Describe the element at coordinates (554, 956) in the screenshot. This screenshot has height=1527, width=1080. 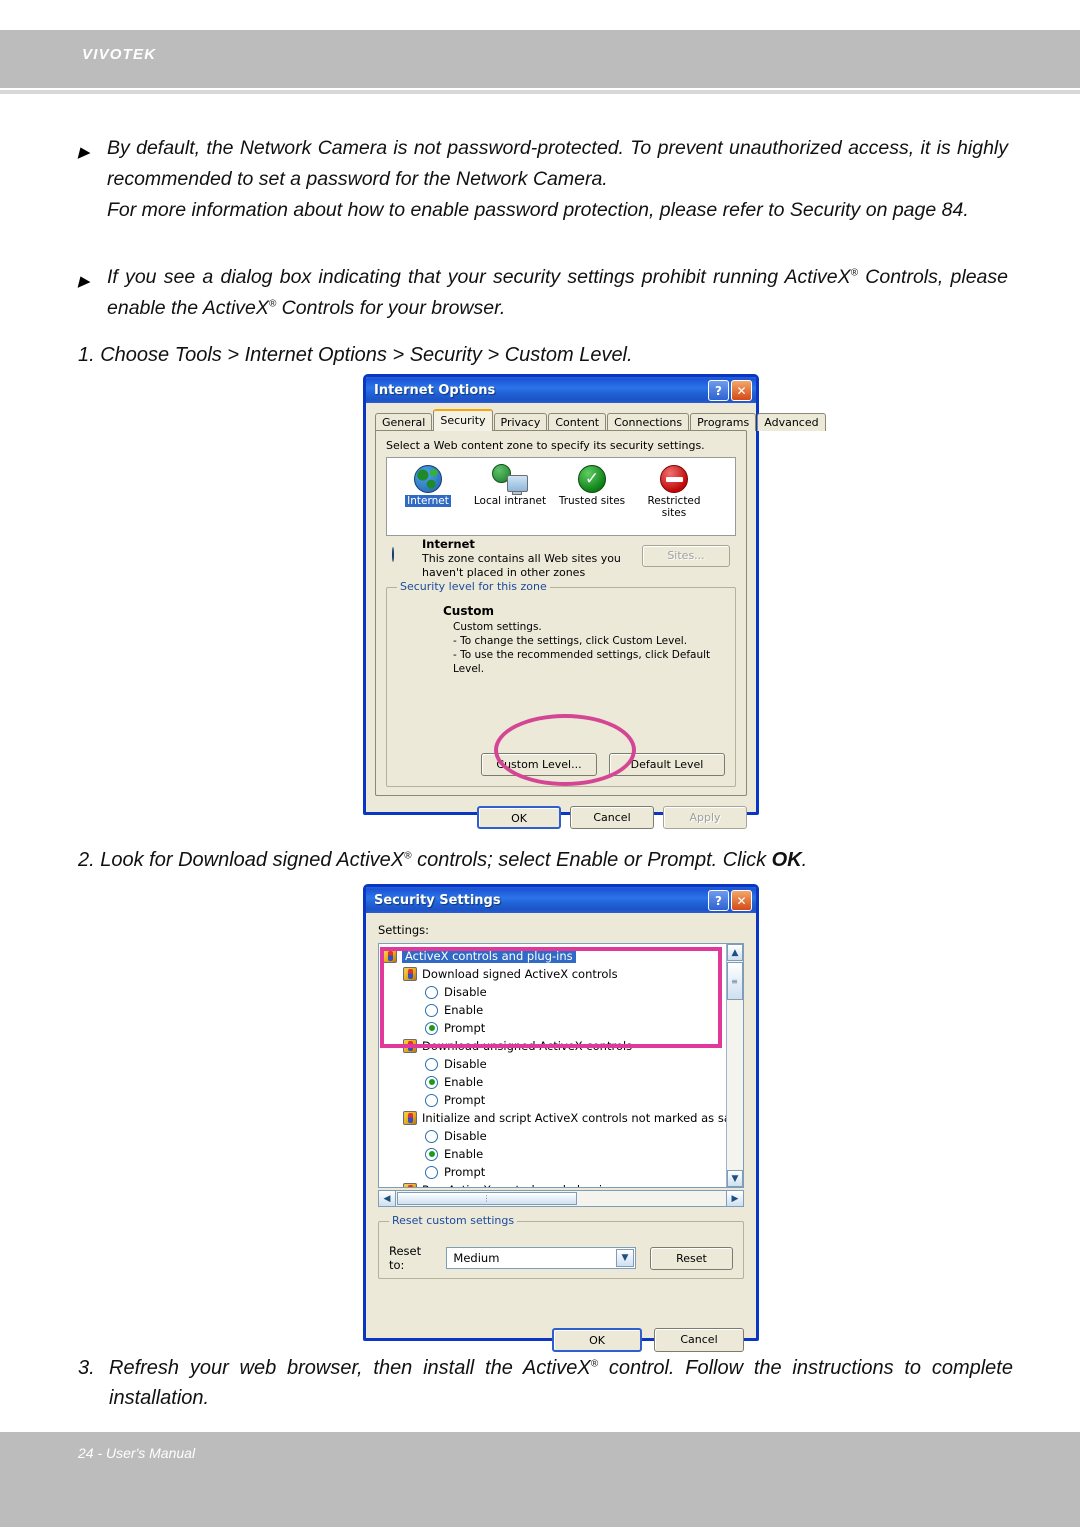
I see `list-item: ActiveX controls and plug-ins` at that location.